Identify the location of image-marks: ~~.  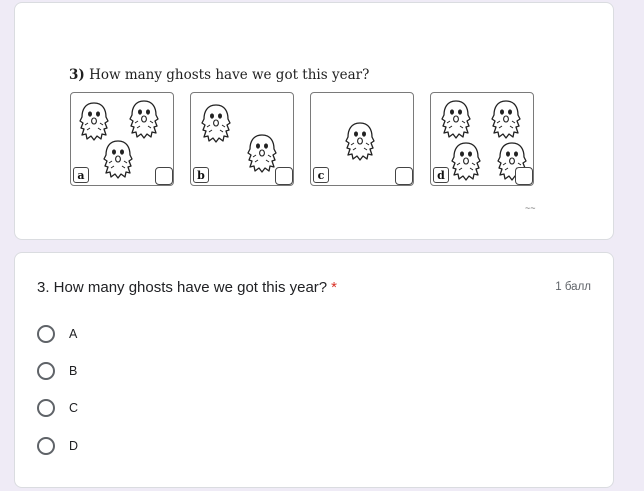
(530, 208).